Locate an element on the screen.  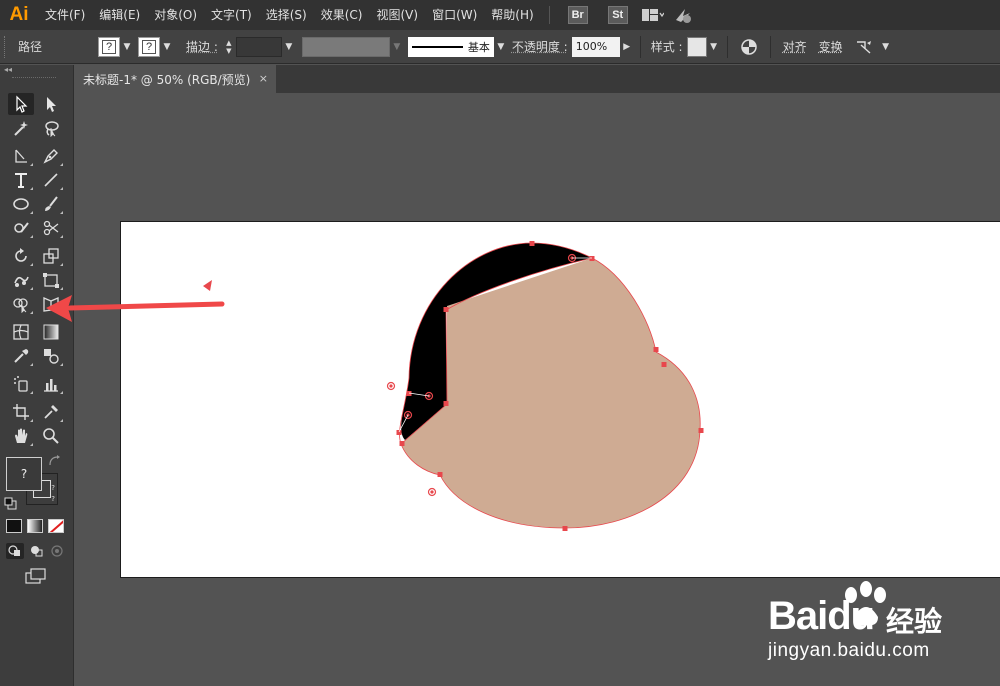
stock-button: St is located at coordinates (617, 15).